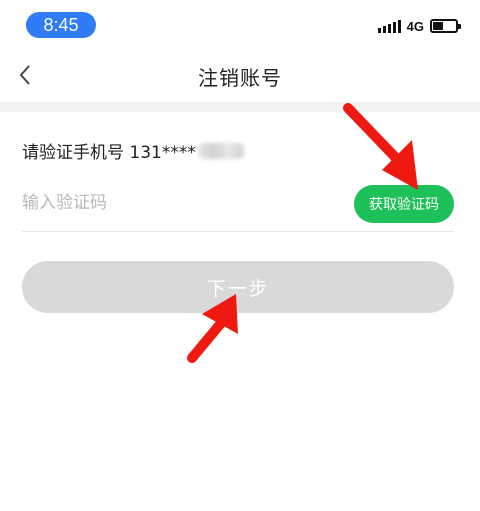 Image resolution: width=480 pixels, height=511 pixels. I want to click on status-indicators: 4G, so click(419, 26).